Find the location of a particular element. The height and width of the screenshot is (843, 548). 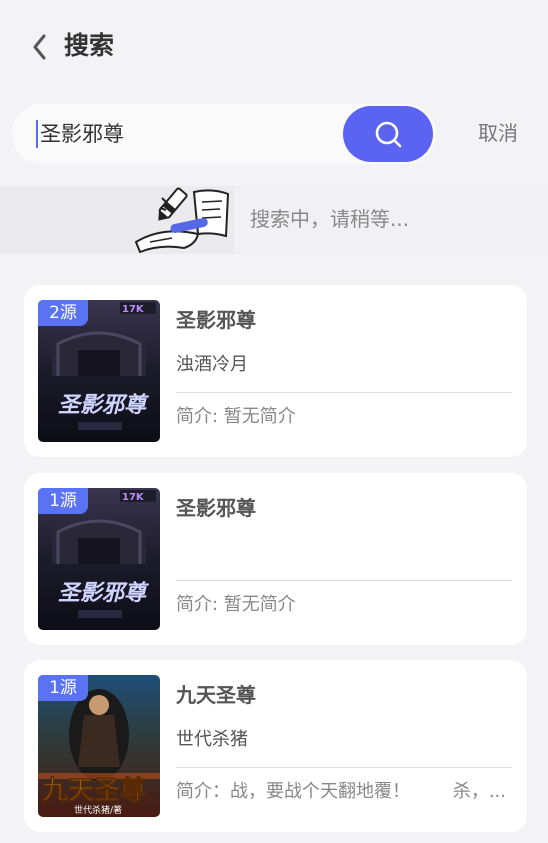

search-button is located at coordinates (388, 134).